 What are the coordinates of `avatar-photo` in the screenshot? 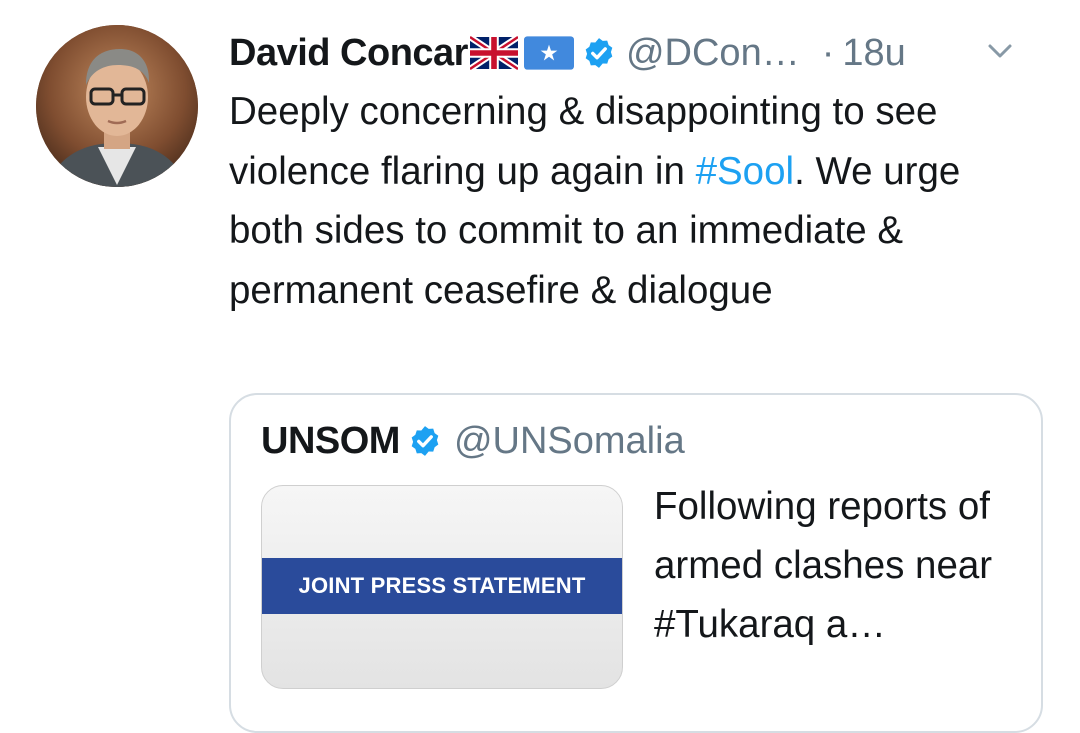 It's located at (117, 106).